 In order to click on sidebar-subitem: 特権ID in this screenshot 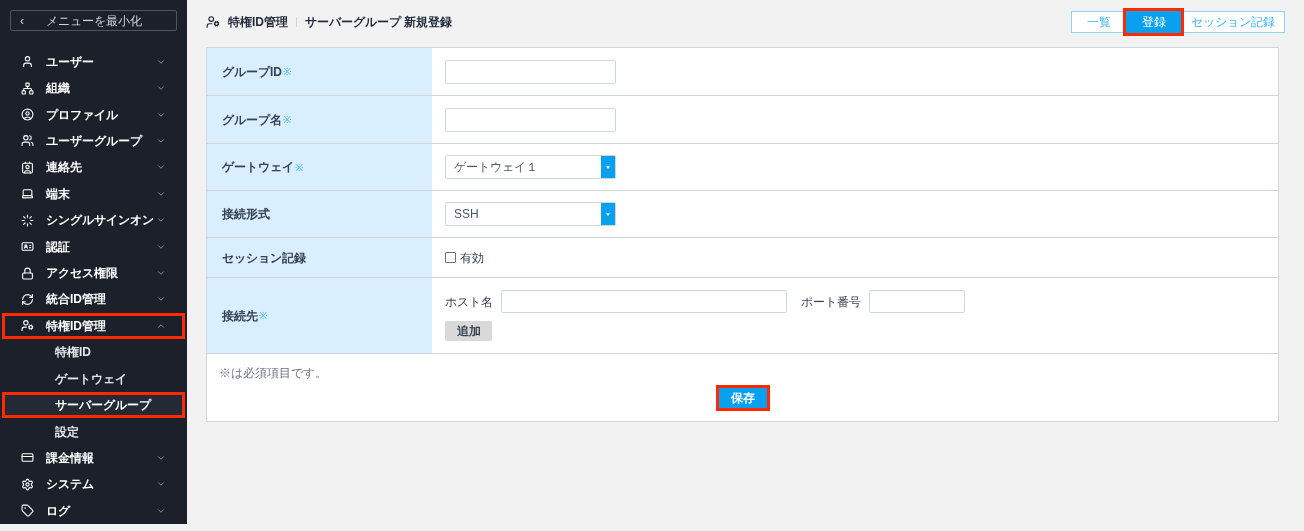, I will do `click(93, 352)`.